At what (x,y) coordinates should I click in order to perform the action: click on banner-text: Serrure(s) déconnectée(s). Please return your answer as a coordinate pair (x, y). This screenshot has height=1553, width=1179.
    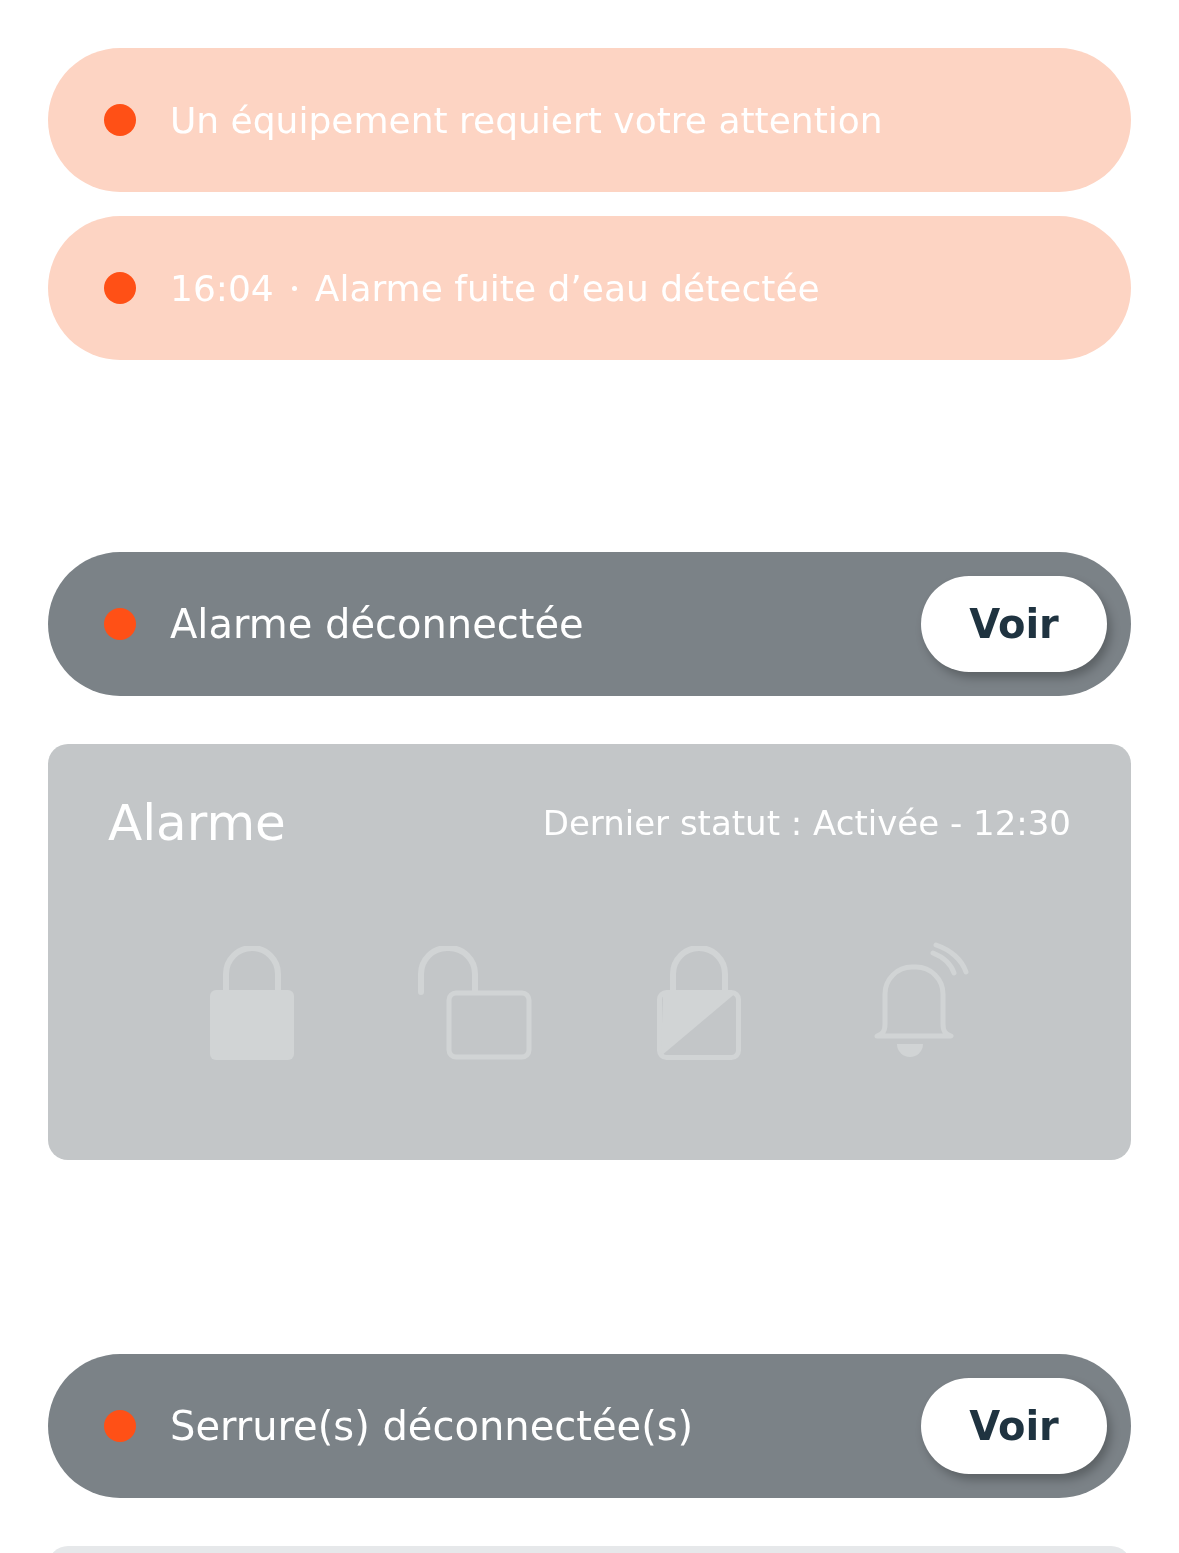
    Looking at the image, I should click on (432, 1426).